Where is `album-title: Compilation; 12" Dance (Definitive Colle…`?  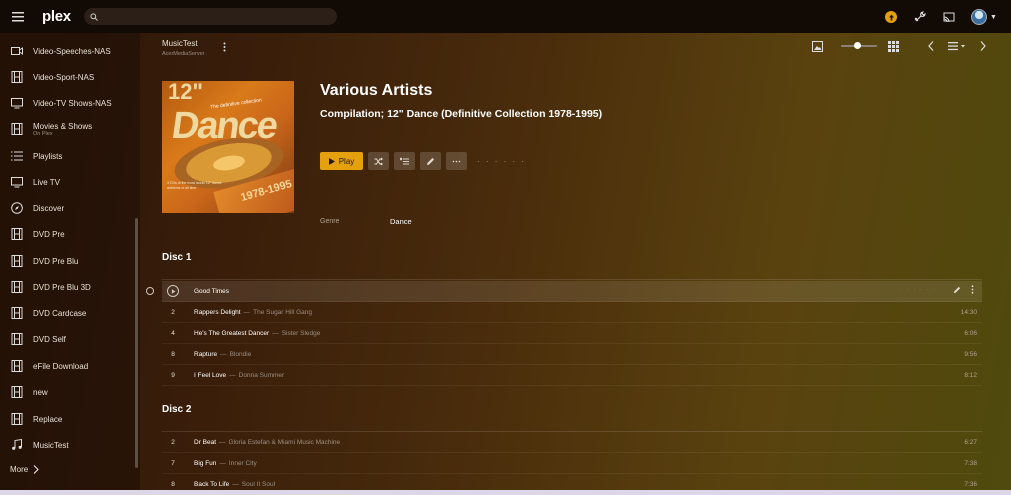 album-title: Compilation; 12" Dance (Definitive Colle… is located at coordinates (461, 114).